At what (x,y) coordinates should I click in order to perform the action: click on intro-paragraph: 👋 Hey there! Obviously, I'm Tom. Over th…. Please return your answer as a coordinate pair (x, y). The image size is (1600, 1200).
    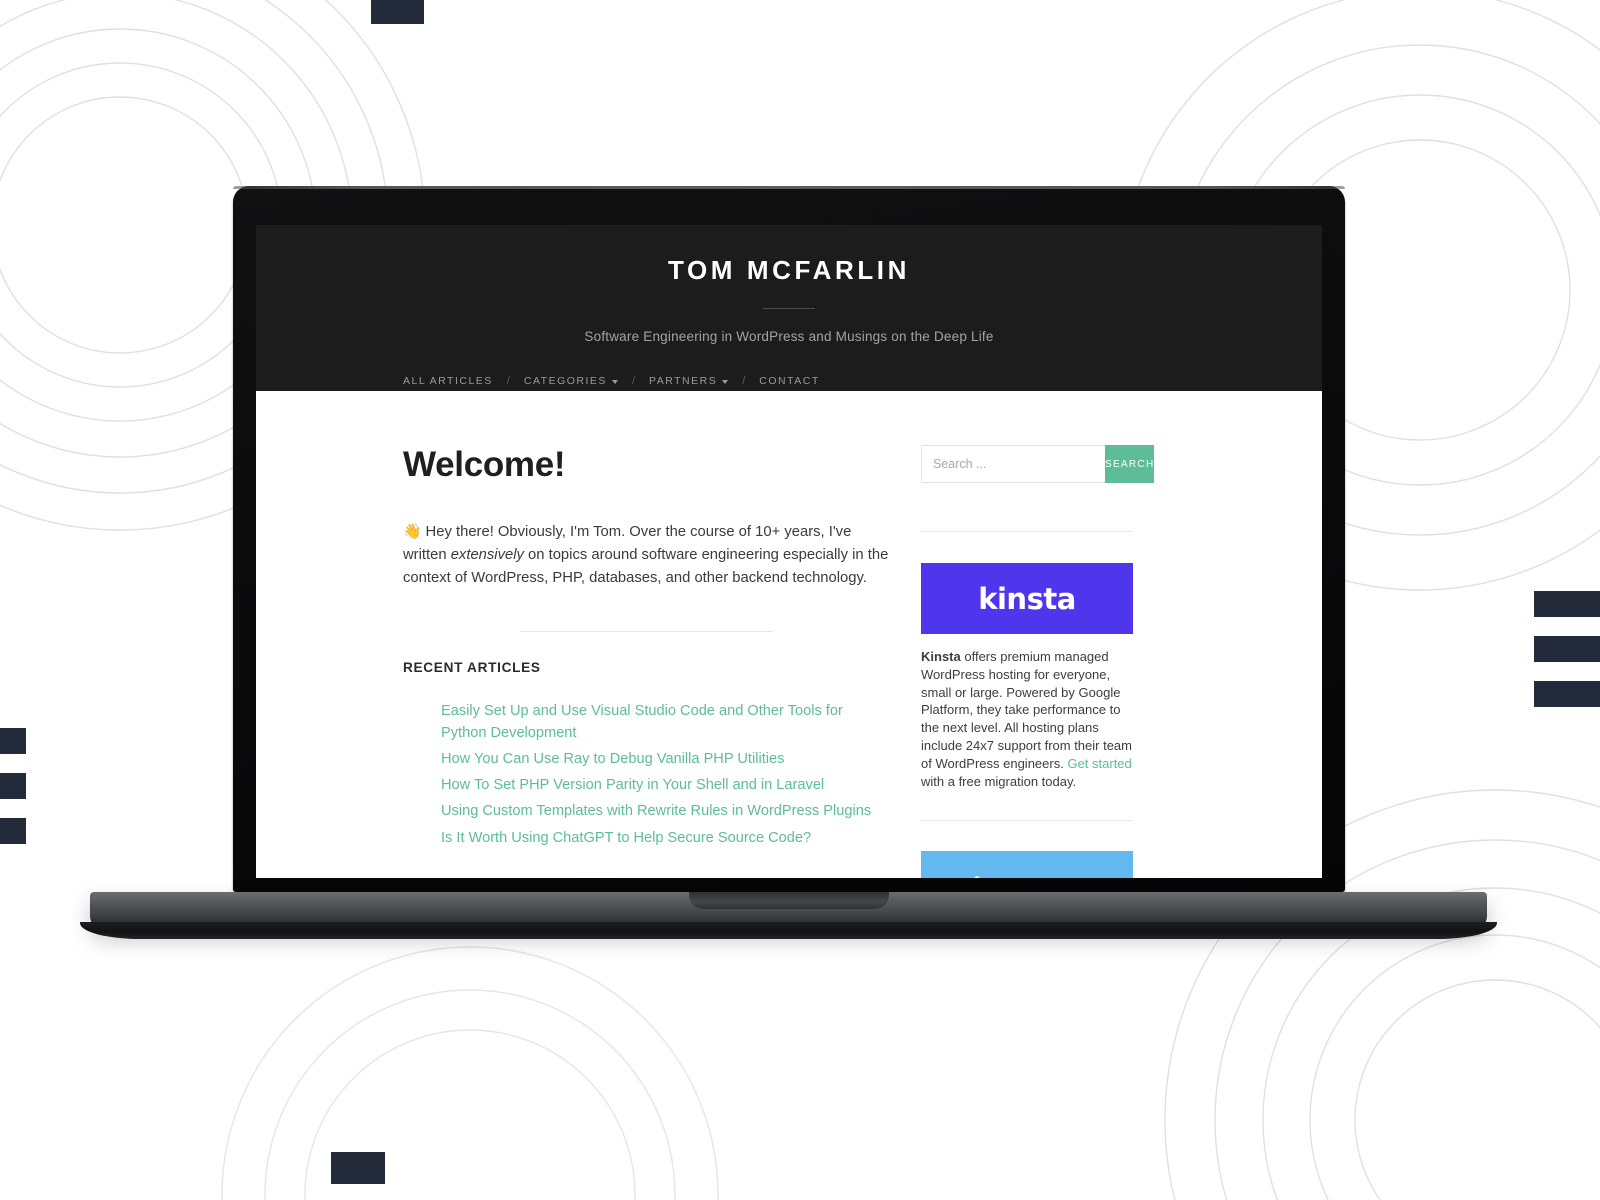
    Looking at the image, I should click on (646, 555).